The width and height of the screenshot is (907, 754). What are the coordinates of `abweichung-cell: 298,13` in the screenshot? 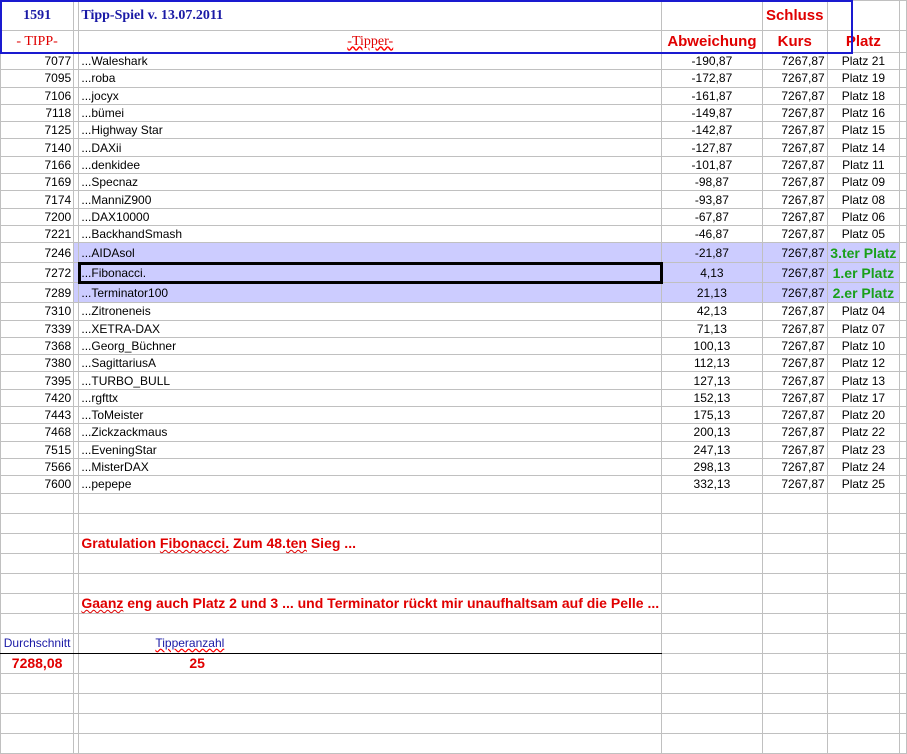 It's located at (712, 467).